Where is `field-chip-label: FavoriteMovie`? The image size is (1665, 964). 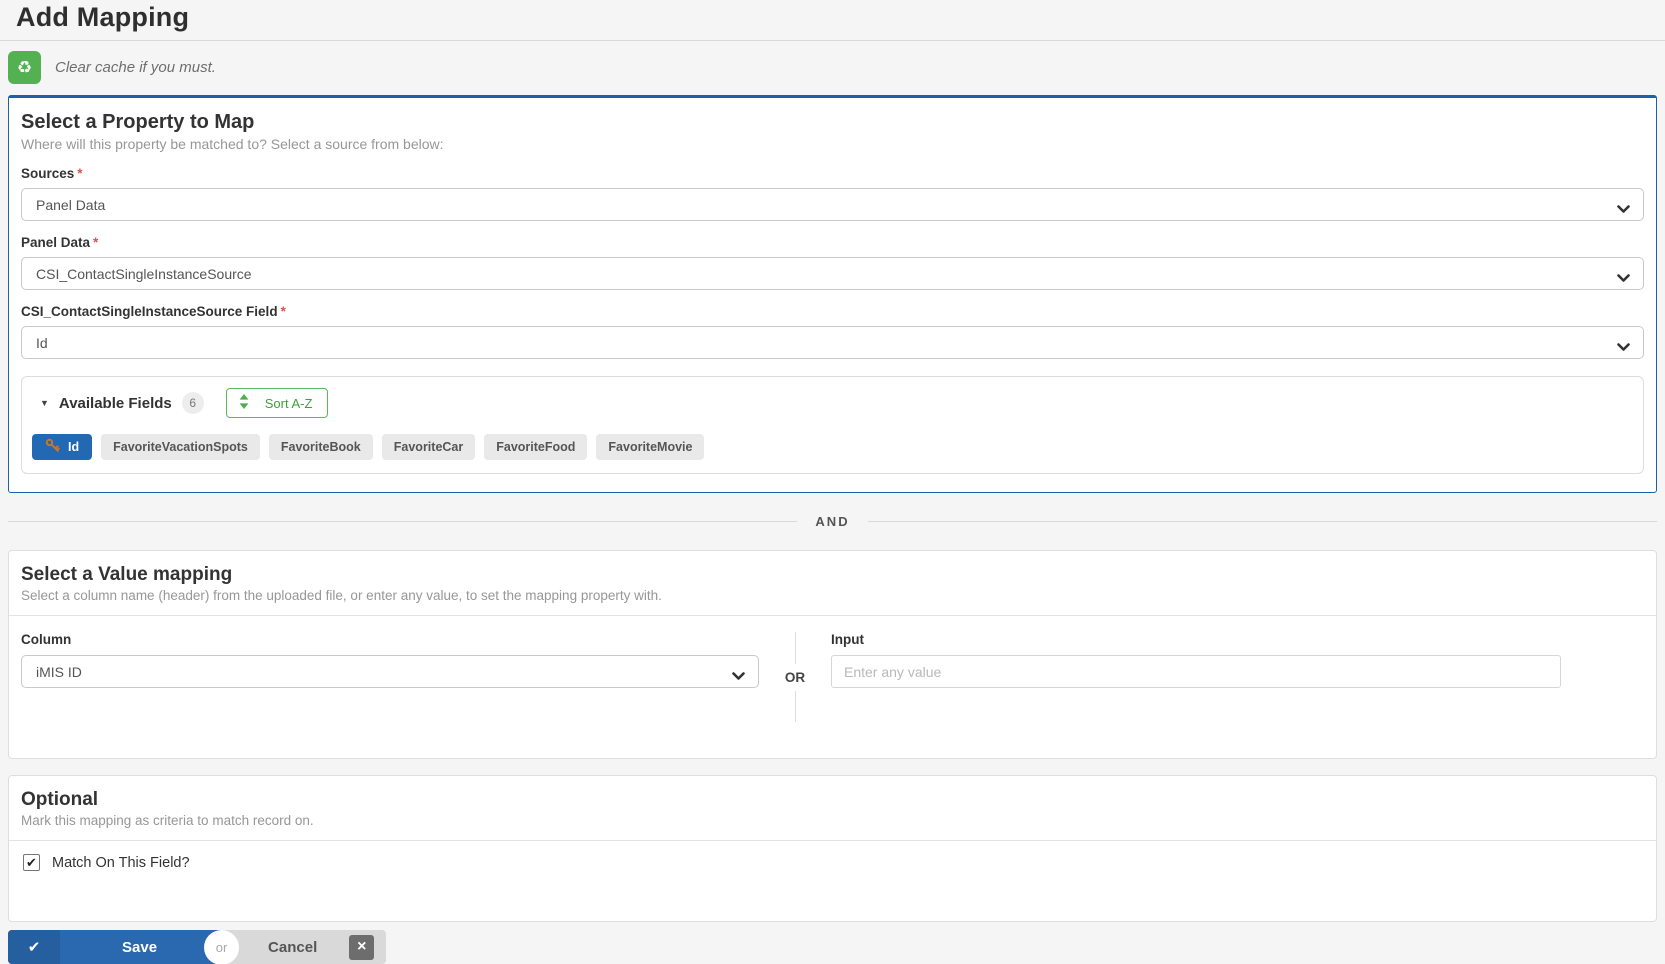 field-chip-label: FavoriteMovie is located at coordinates (650, 447).